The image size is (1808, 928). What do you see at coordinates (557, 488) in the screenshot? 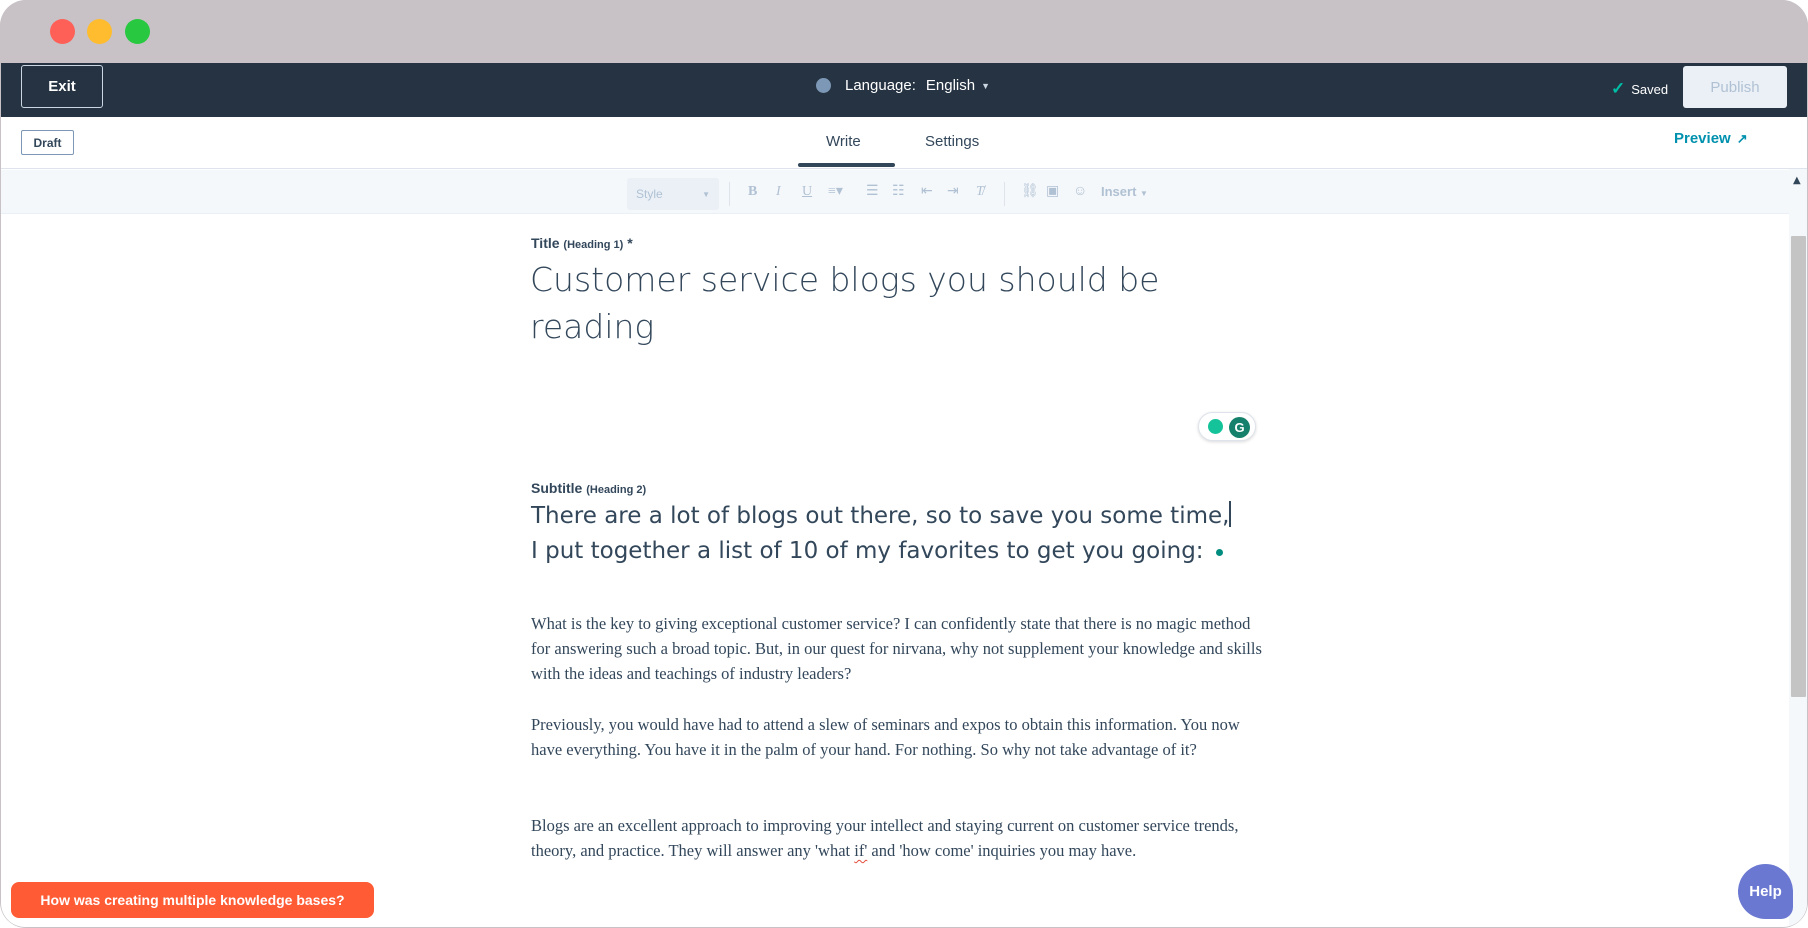
I see `subtitle-label-text: Subtitle` at bounding box center [557, 488].